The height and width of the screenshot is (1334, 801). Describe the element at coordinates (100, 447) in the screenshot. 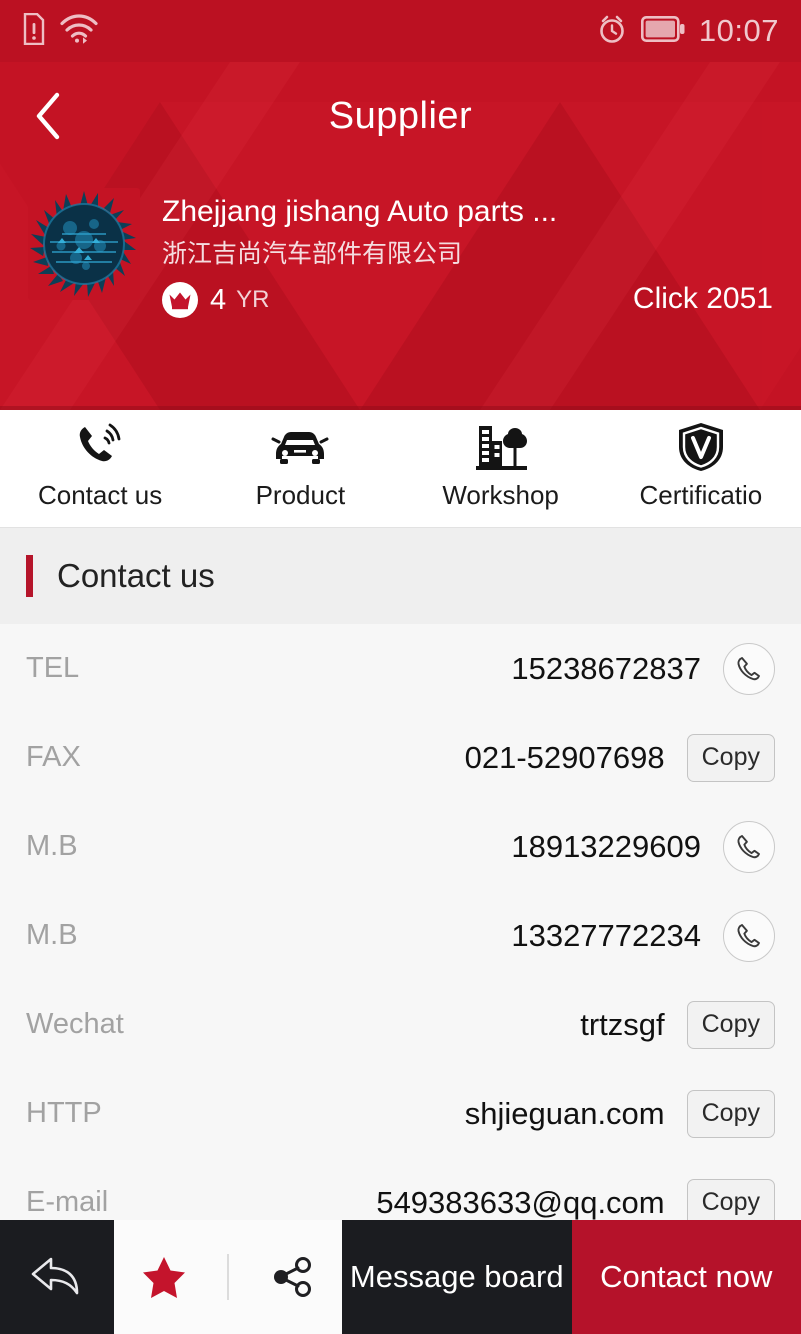

I see `phone-ringing-icon` at that location.